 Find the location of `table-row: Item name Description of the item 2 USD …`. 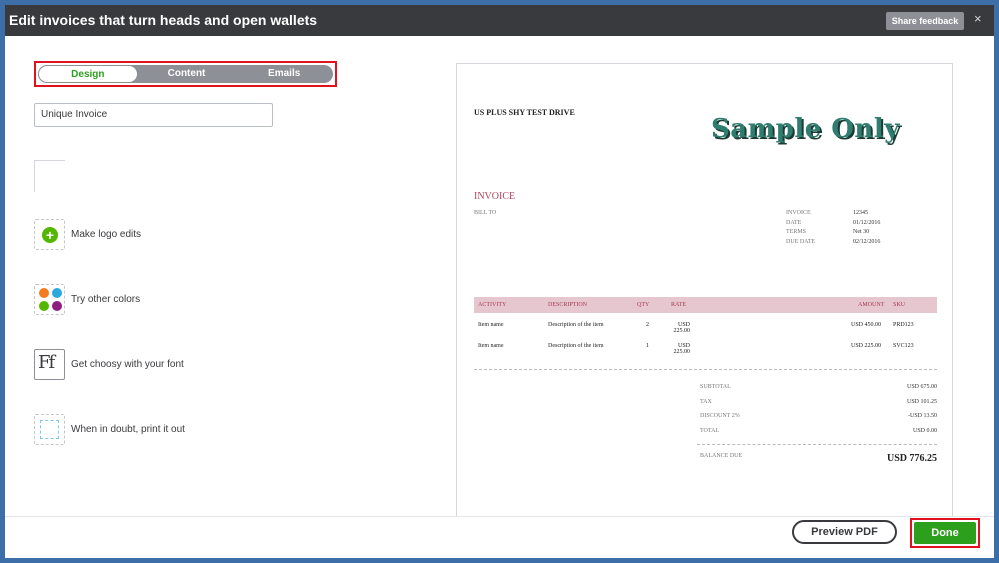

table-row: Item name Description of the item 2 USD … is located at coordinates (705, 332).